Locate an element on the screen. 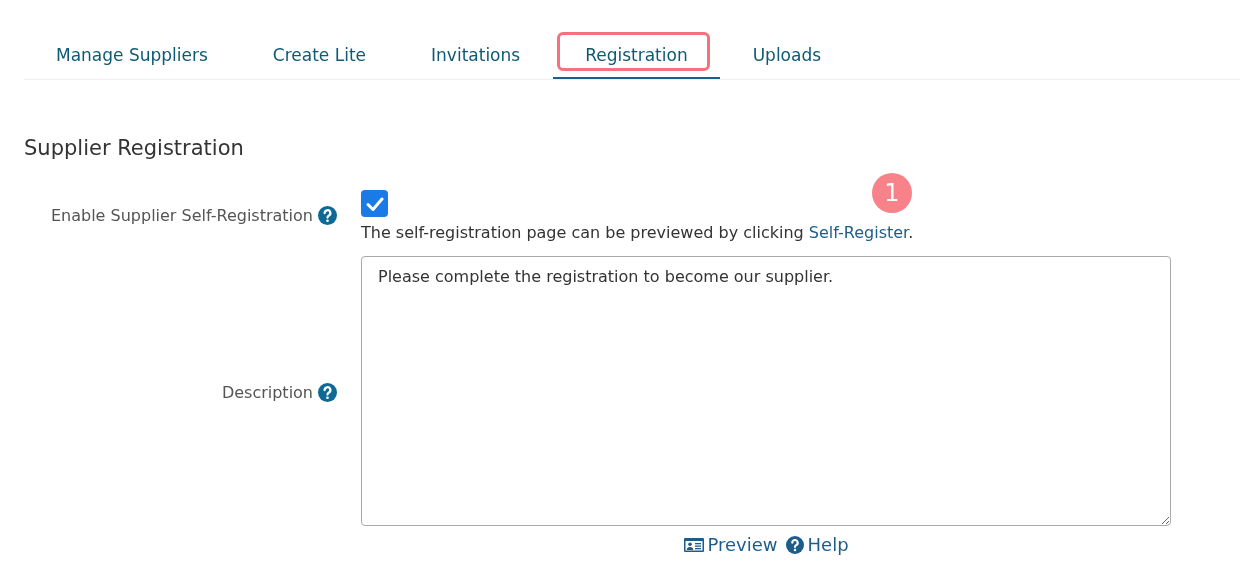 This screenshot has width=1242, height=570. tab: Registration is located at coordinates (636, 55).